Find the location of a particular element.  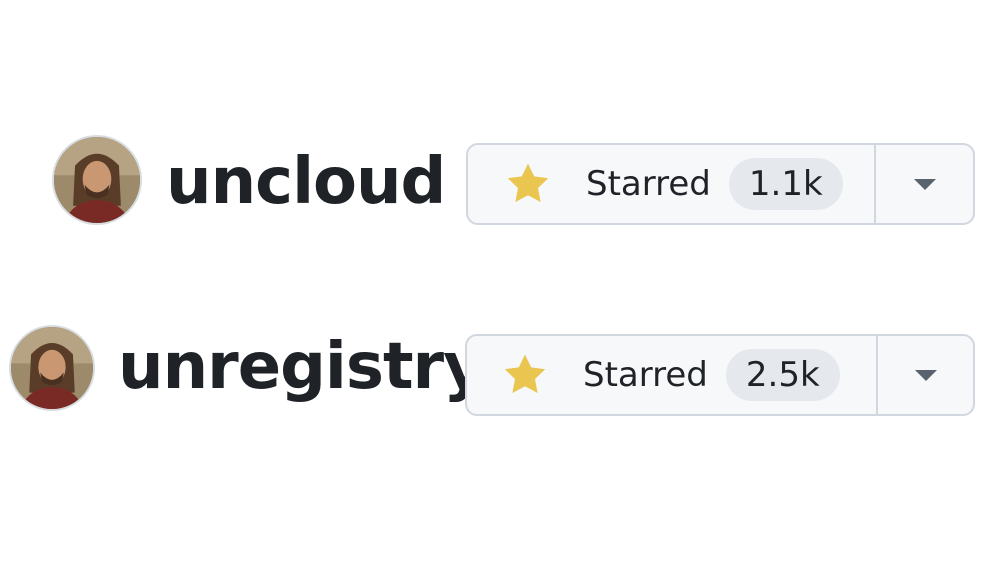

unstar-button: Starred 1.1k is located at coordinates (672, 184).